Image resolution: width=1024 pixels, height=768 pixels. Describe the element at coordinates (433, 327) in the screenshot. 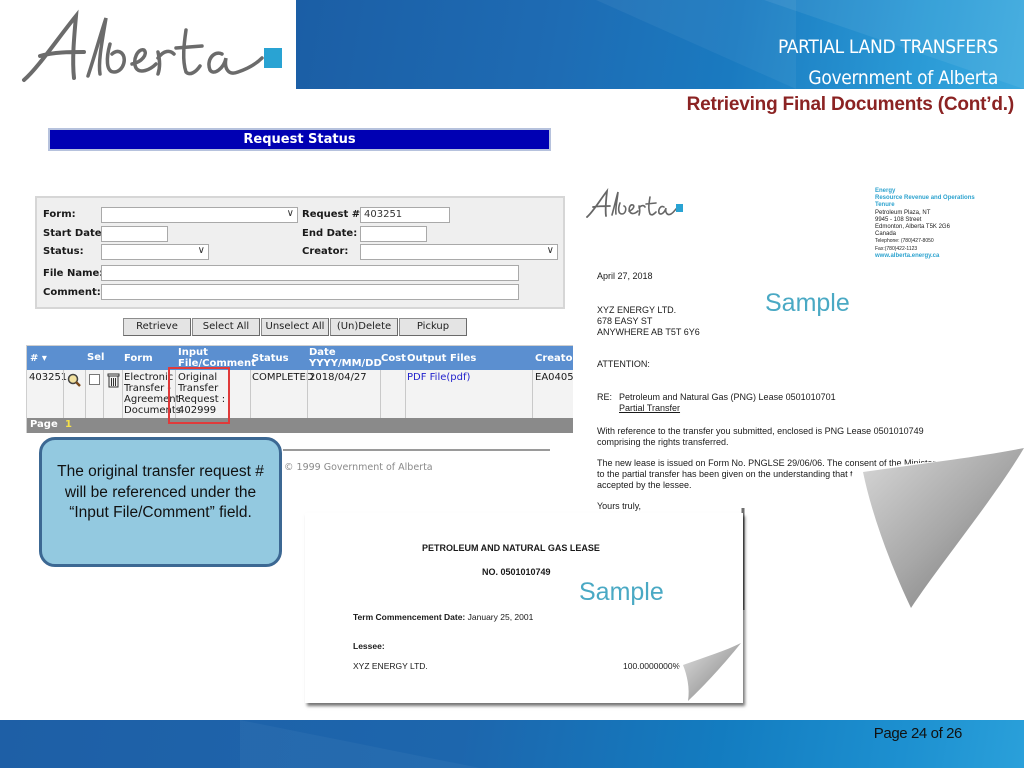

I see `pickup-button: Pickup` at that location.